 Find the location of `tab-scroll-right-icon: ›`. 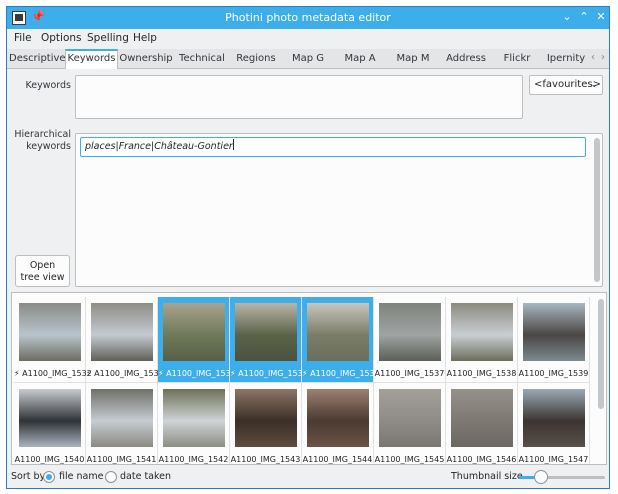

tab-scroll-right-icon: › is located at coordinates (603, 57).